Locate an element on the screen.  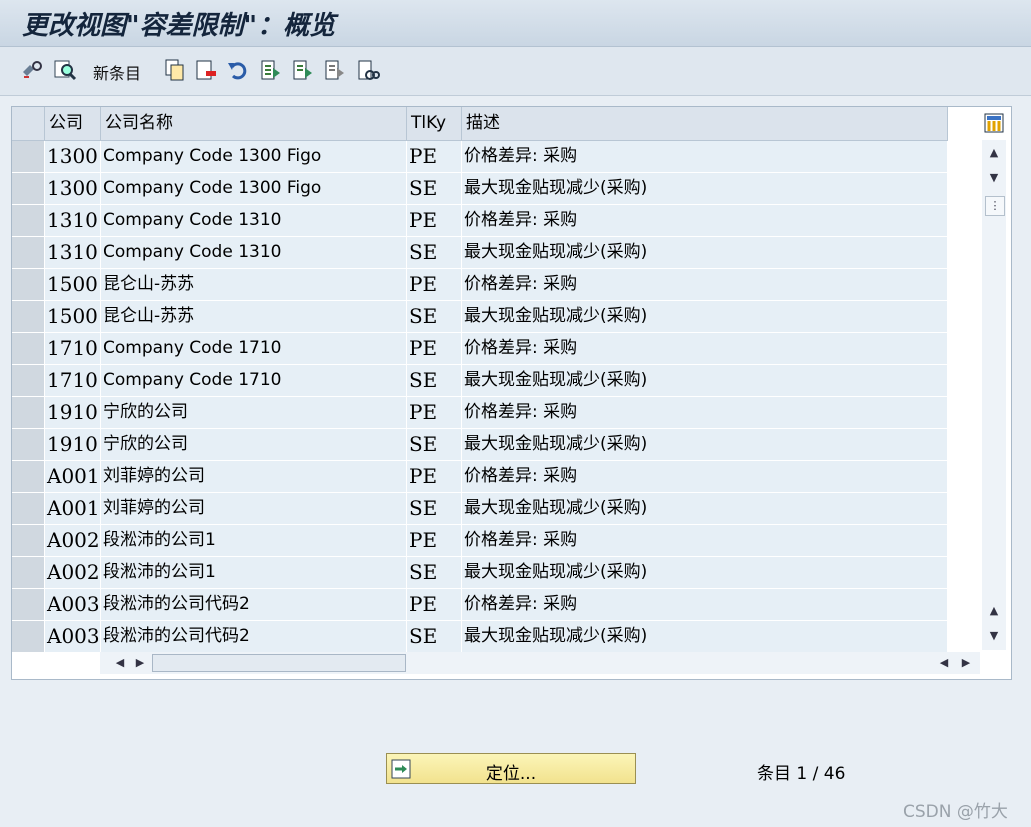
scroll-page-up-icon: ▲ is located at coordinates (994, 153).